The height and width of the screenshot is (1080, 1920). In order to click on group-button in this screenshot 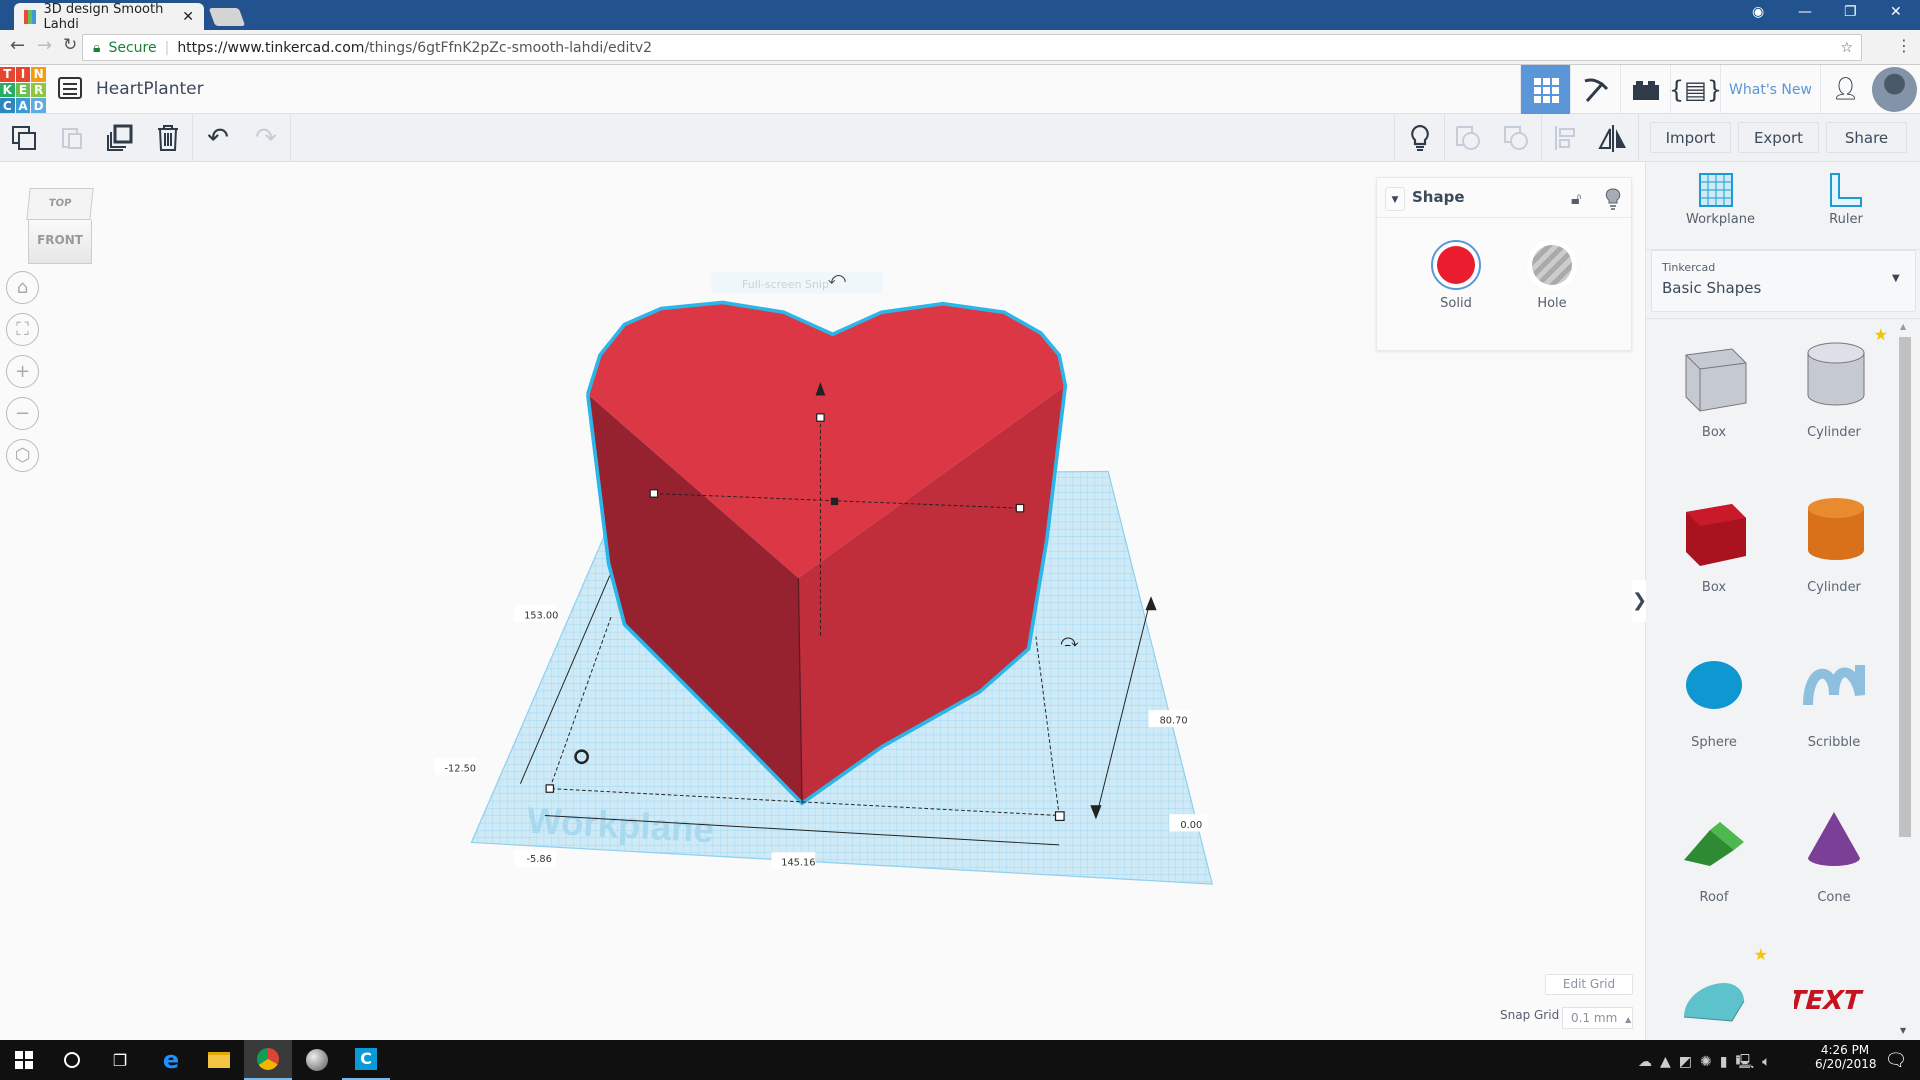, I will do `click(1468, 138)`.